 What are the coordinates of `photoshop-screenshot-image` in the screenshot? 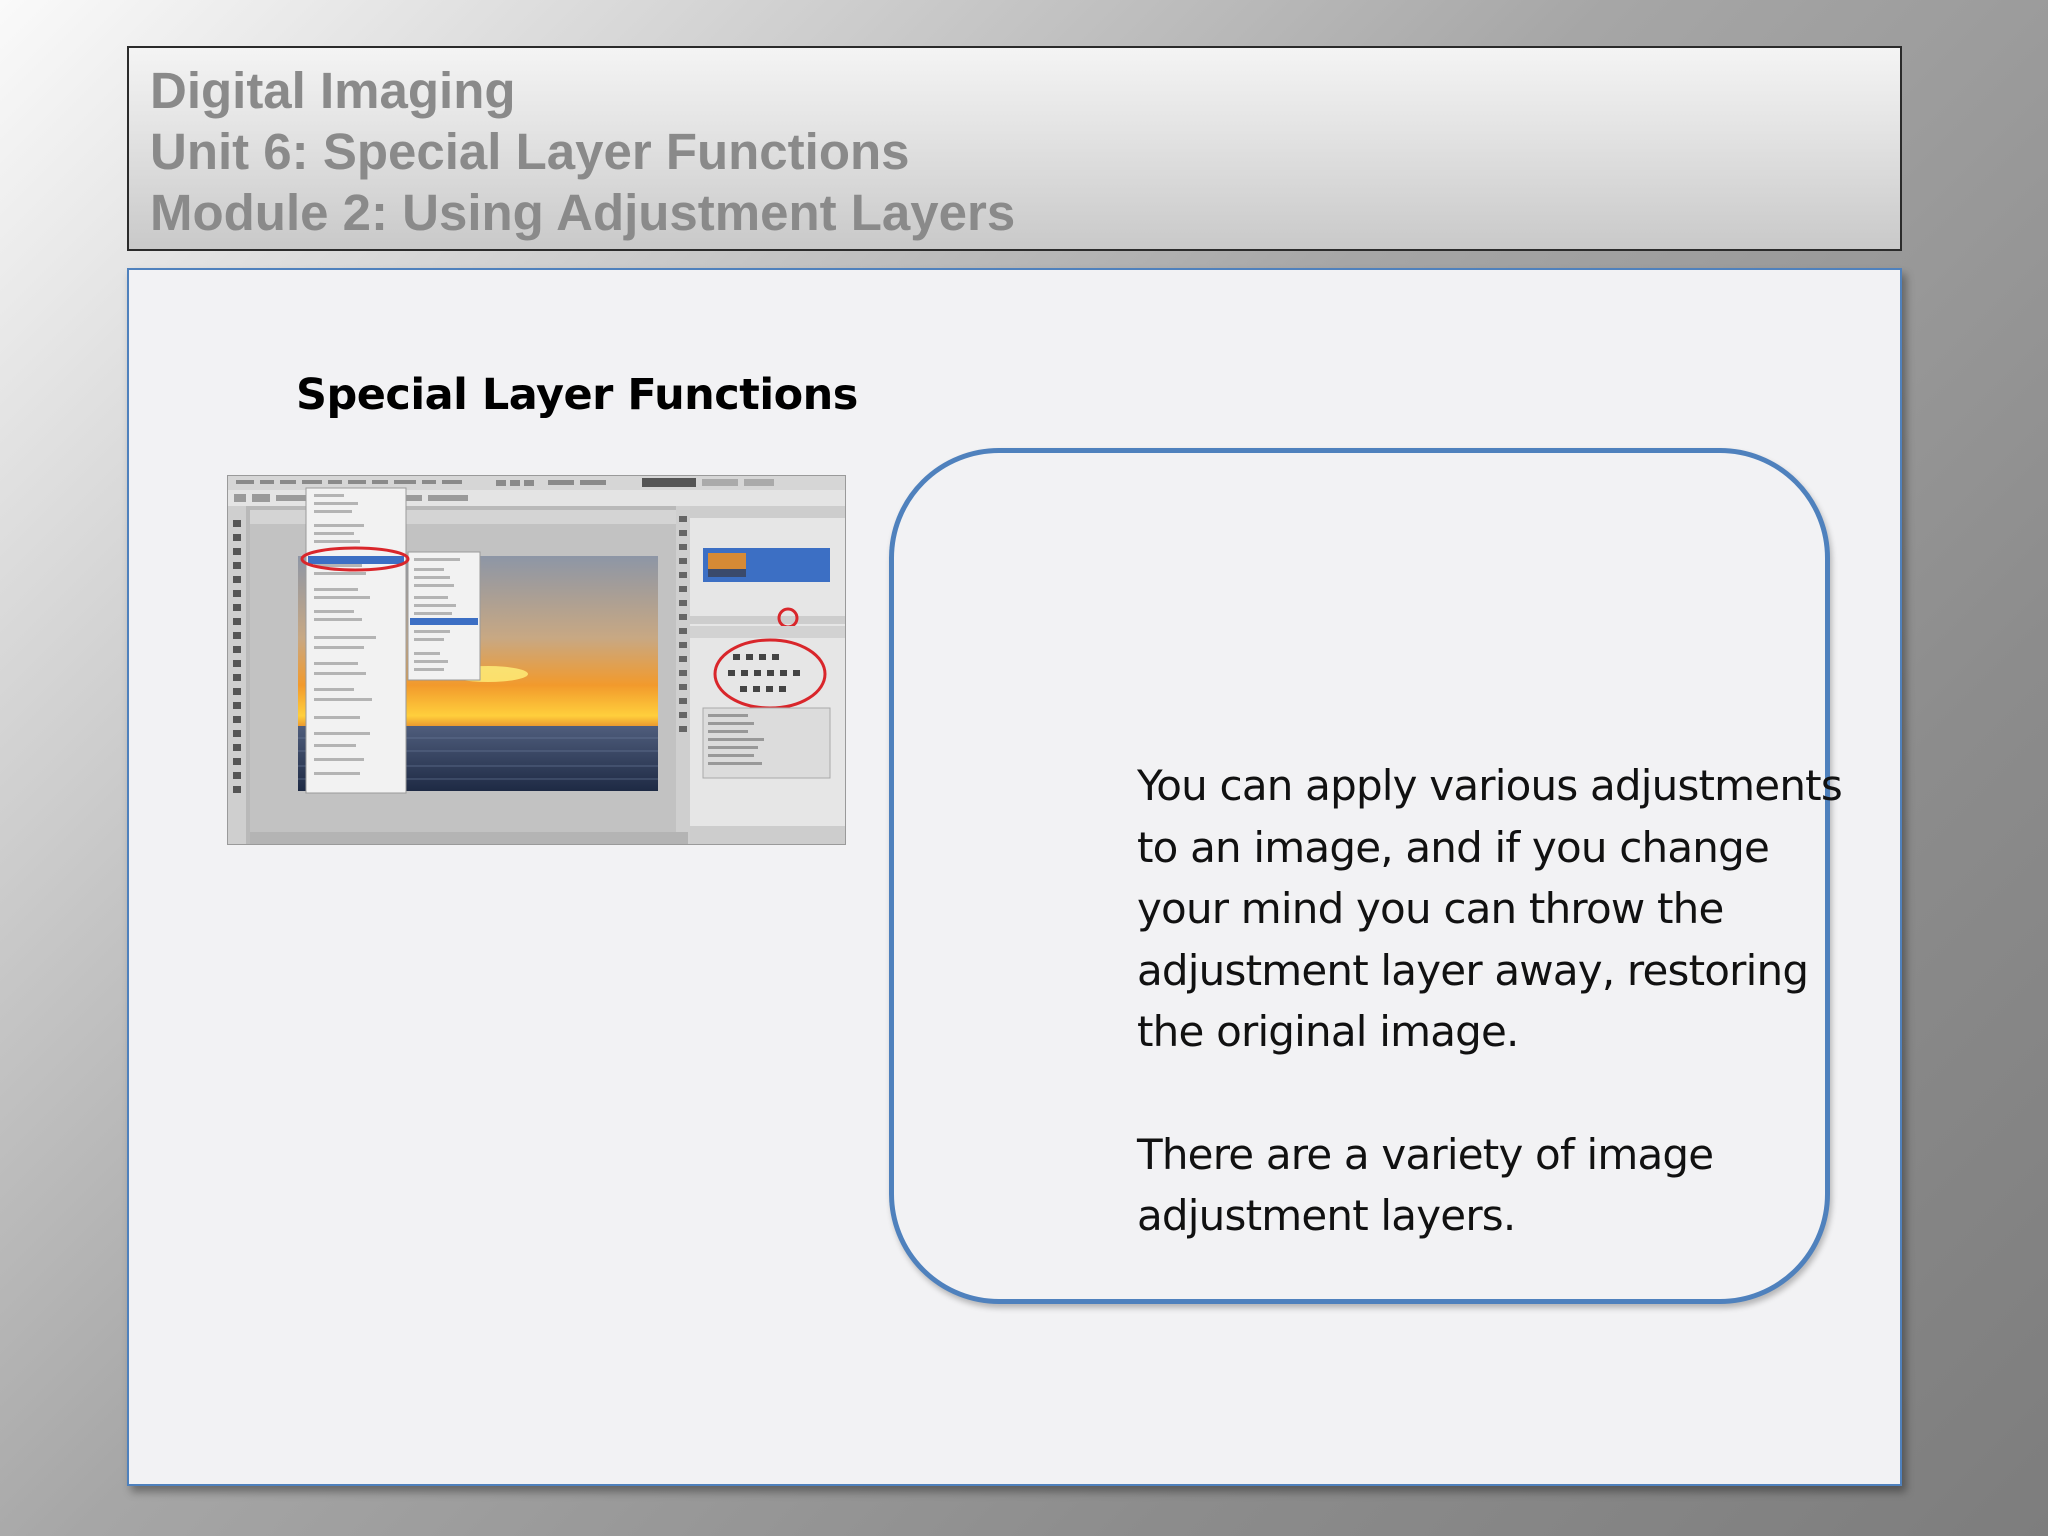 It's located at (536, 660).